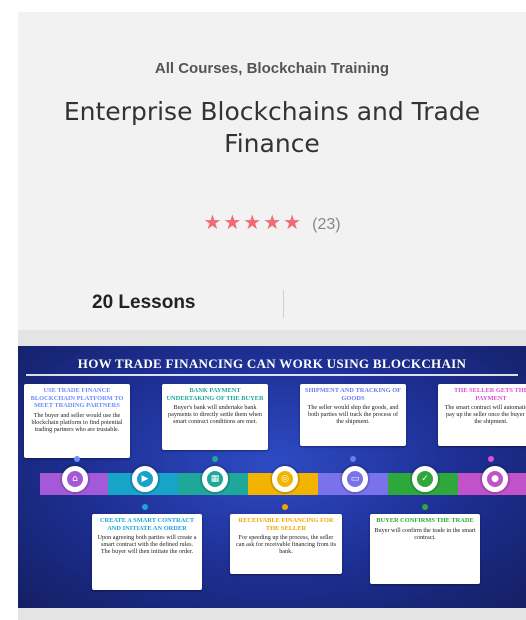 This screenshot has width=526, height=620. I want to click on timeline-node: ●, so click(495, 479).